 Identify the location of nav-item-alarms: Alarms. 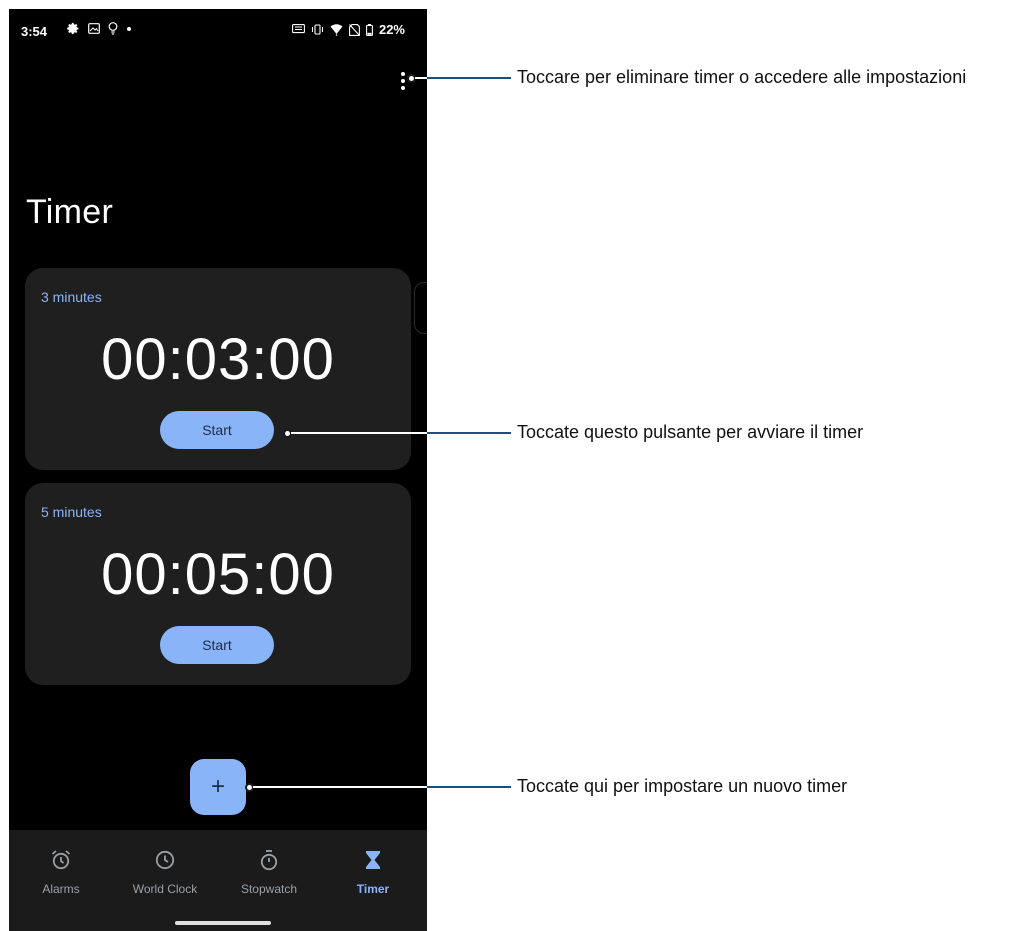
(61, 872).